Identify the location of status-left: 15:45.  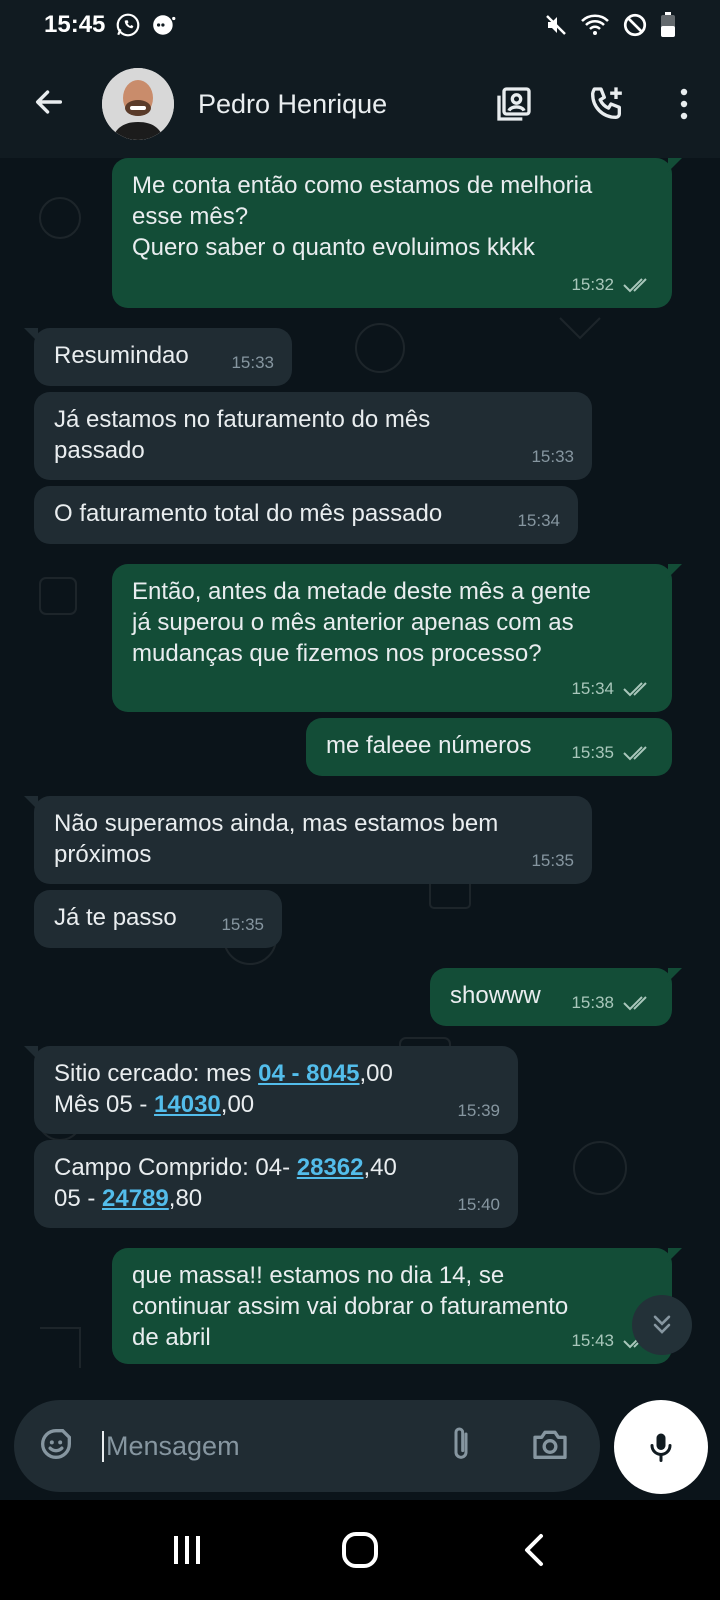
(110, 25).